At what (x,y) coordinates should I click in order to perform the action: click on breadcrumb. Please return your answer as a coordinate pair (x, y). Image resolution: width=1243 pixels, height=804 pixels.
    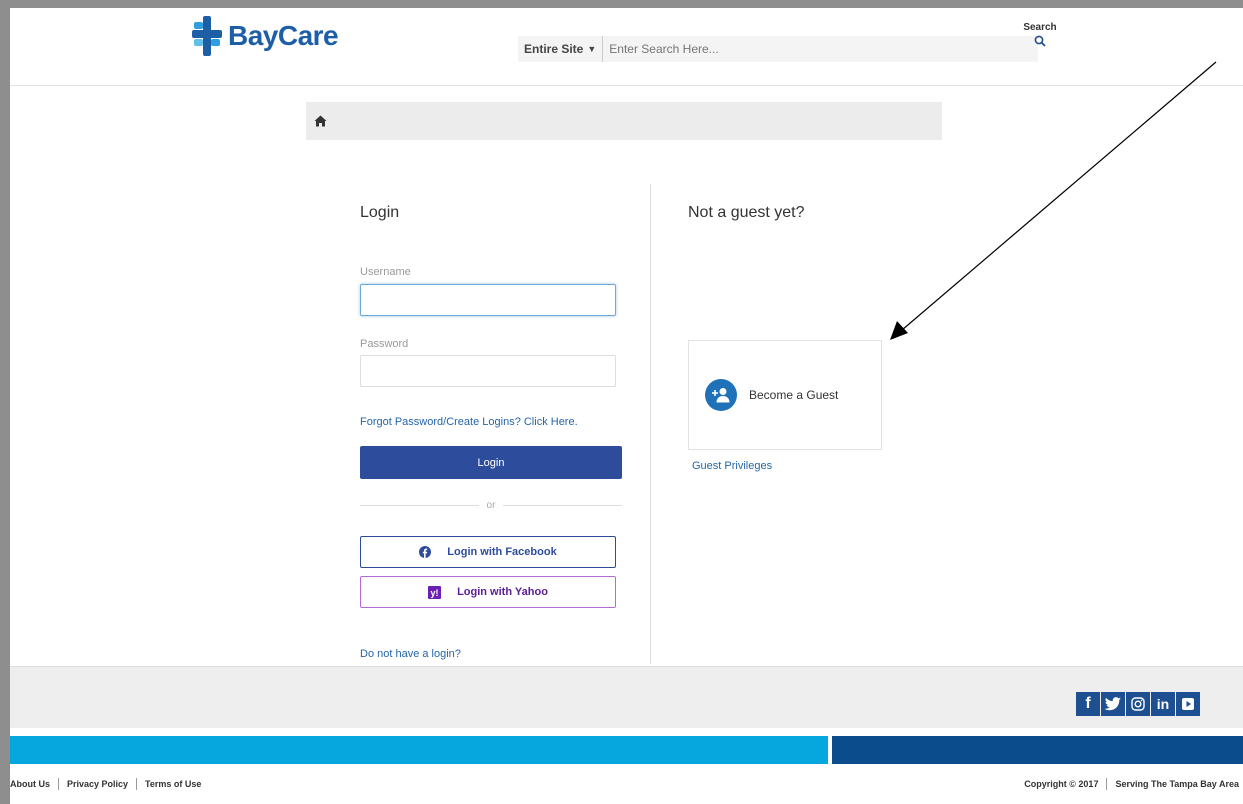
    Looking at the image, I should click on (624, 121).